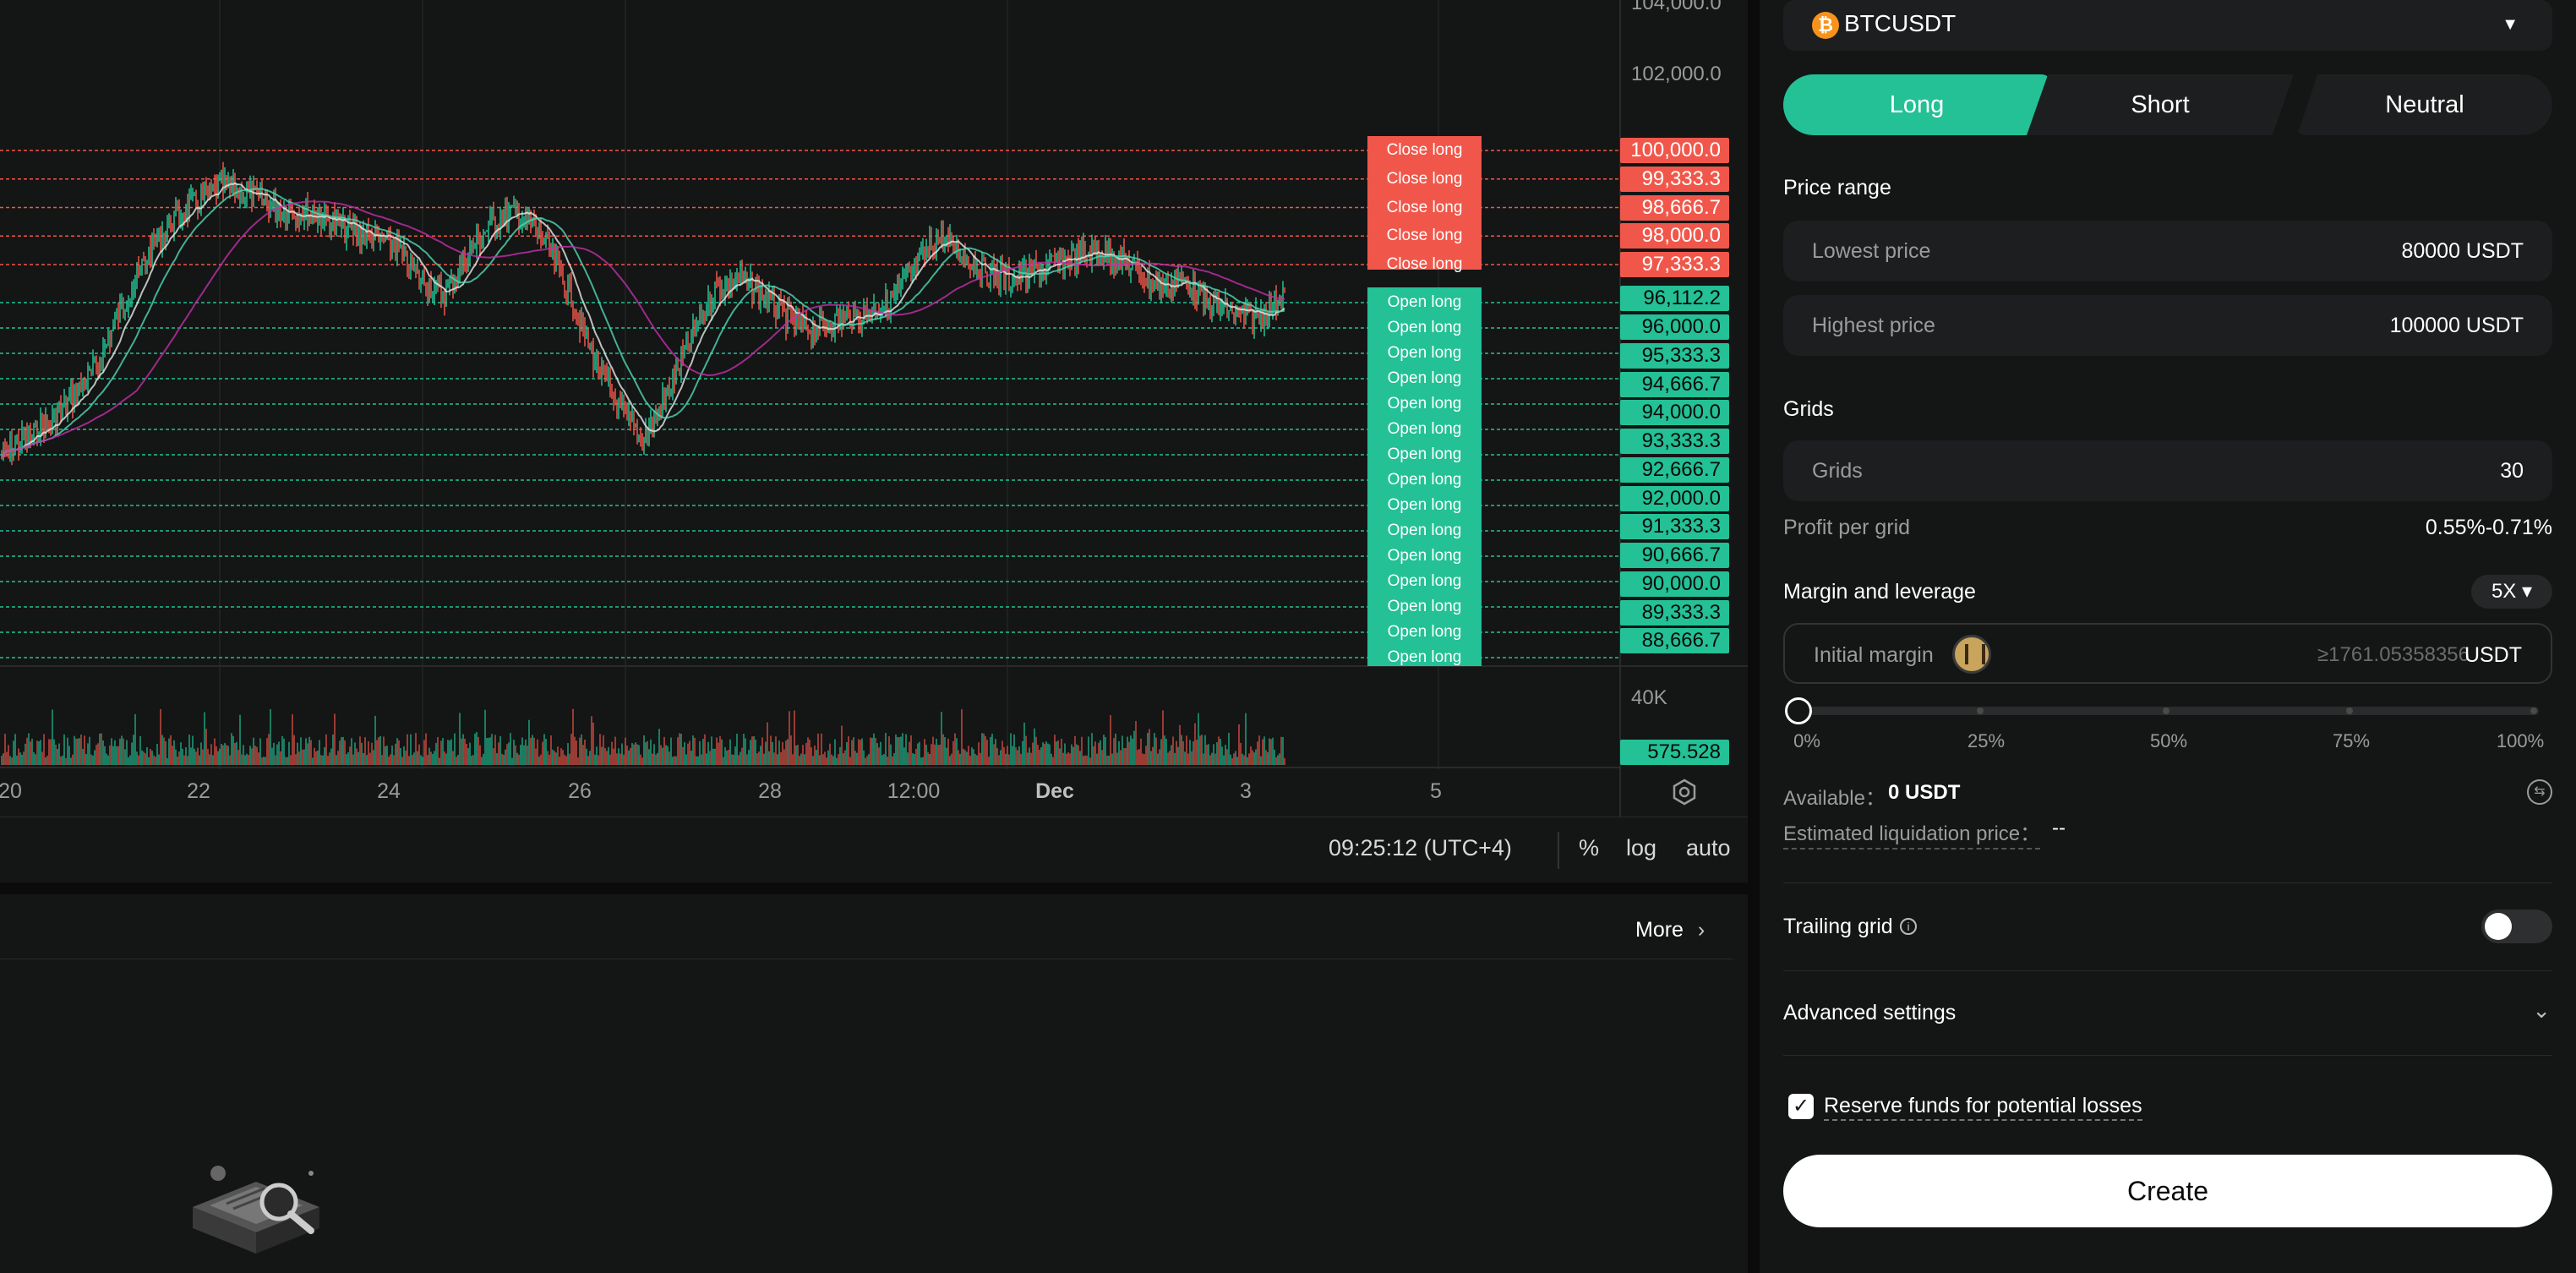  What do you see at coordinates (1674, 150) in the screenshot?
I see `sell-price-tag: 100,000.0` at bounding box center [1674, 150].